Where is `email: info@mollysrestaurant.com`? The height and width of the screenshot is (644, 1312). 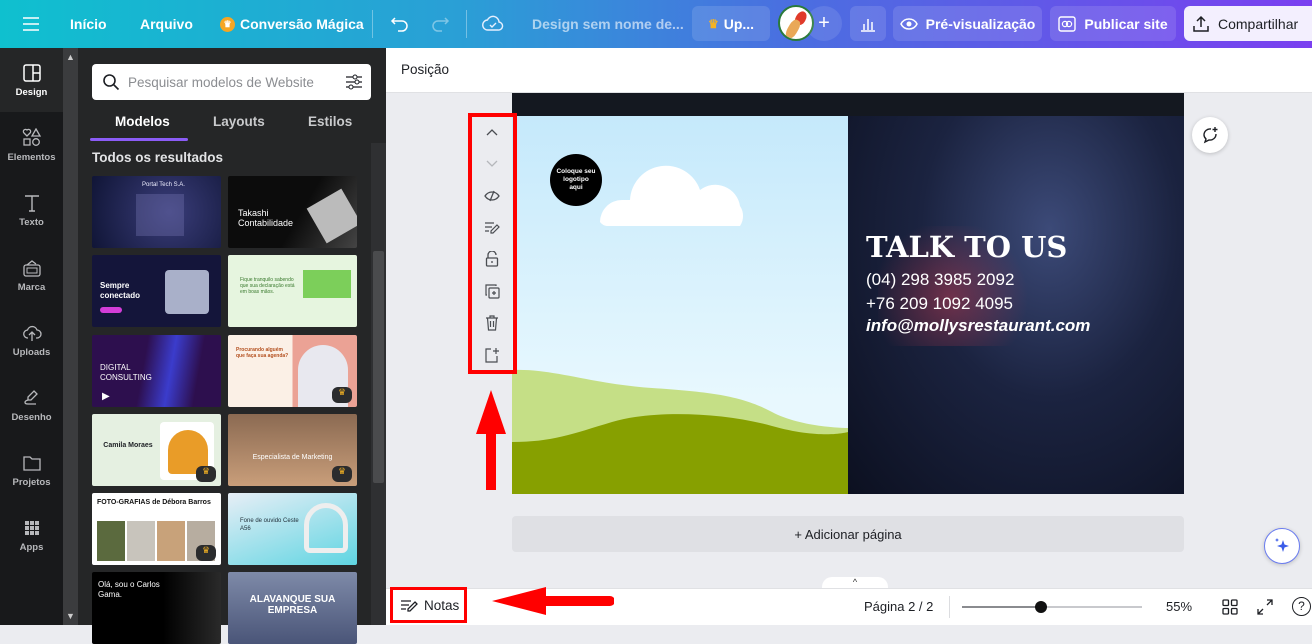
email: info@mollysrestaurant.com is located at coordinates (978, 326).